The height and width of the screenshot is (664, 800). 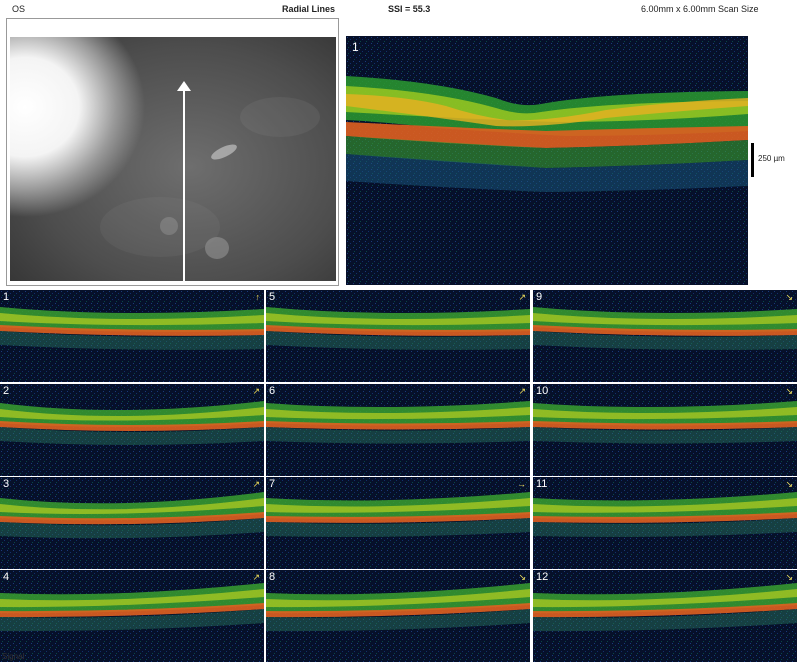 I want to click on thumbnail-bscan-11: 11 ↘, so click(x=665, y=523).